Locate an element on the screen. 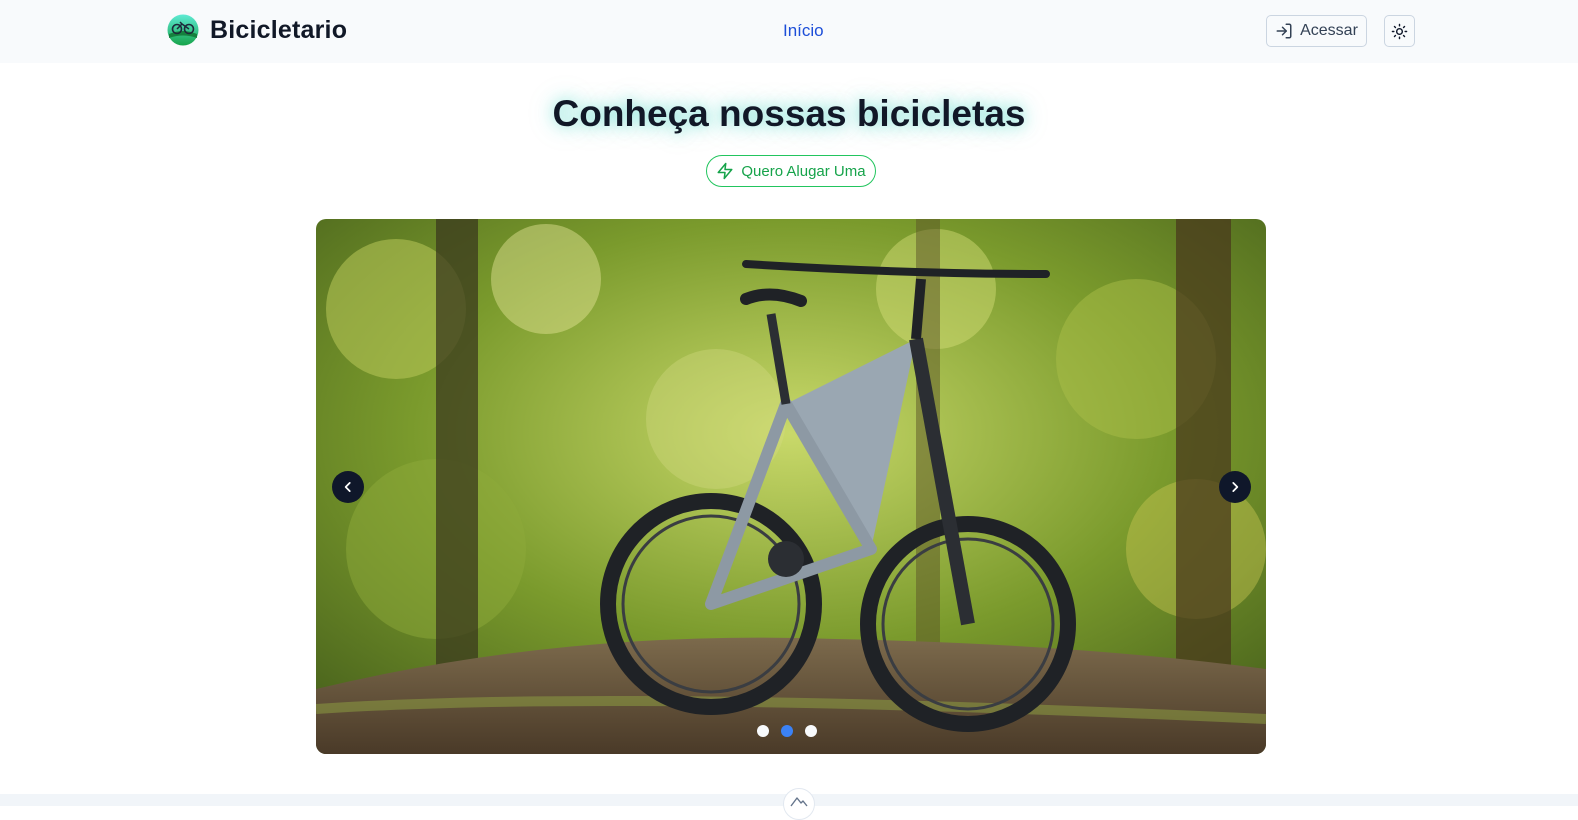 This screenshot has width=1578, height=820. lightning-icon is located at coordinates (725, 171).